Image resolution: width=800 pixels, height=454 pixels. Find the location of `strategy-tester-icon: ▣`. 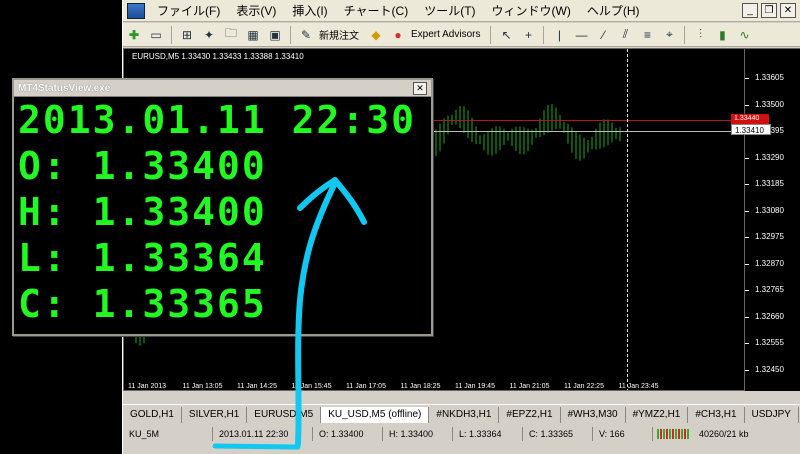

strategy-tester-icon: ▣ is located at coordinates (275, 35).